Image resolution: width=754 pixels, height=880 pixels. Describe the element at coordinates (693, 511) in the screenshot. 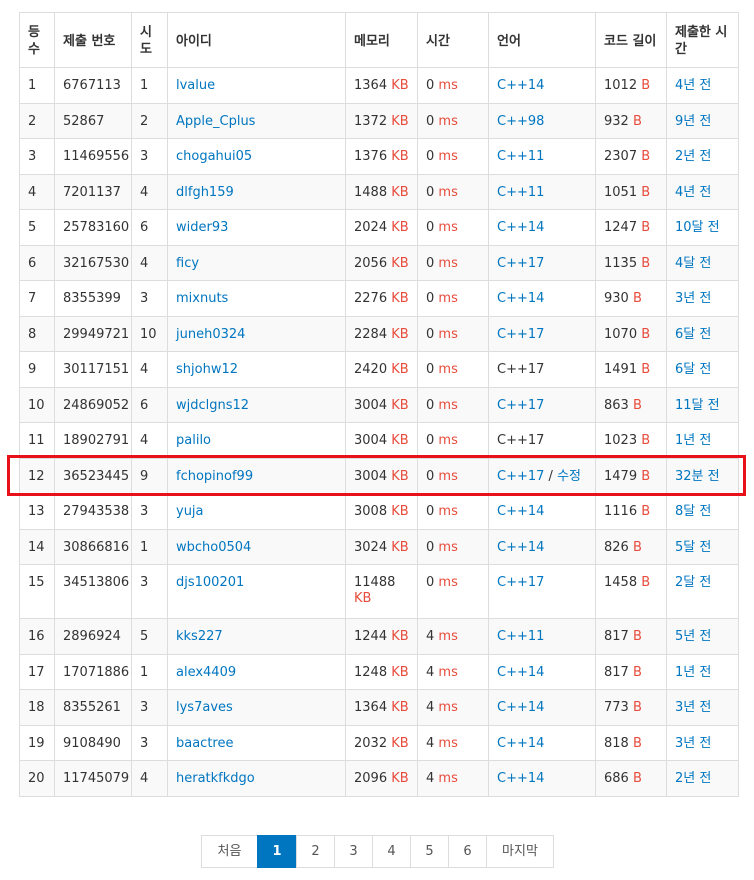

I see `submitted-time-link: 8달 전` at that location.